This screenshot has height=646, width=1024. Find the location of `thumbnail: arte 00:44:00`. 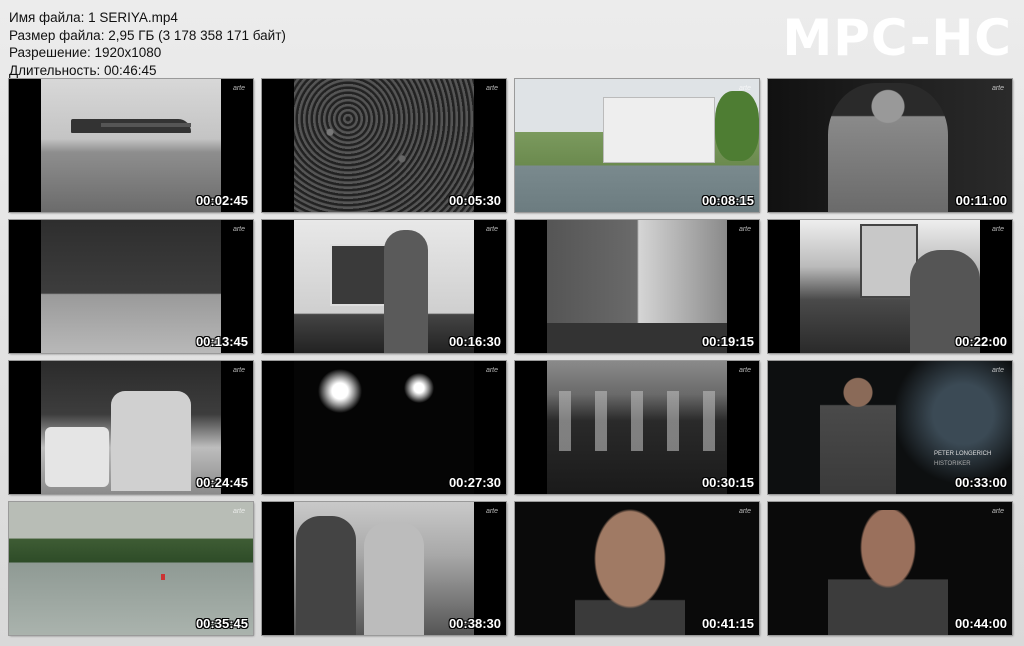

thumbnail: arte 00:44:00 is located at coordinates (890, 568).